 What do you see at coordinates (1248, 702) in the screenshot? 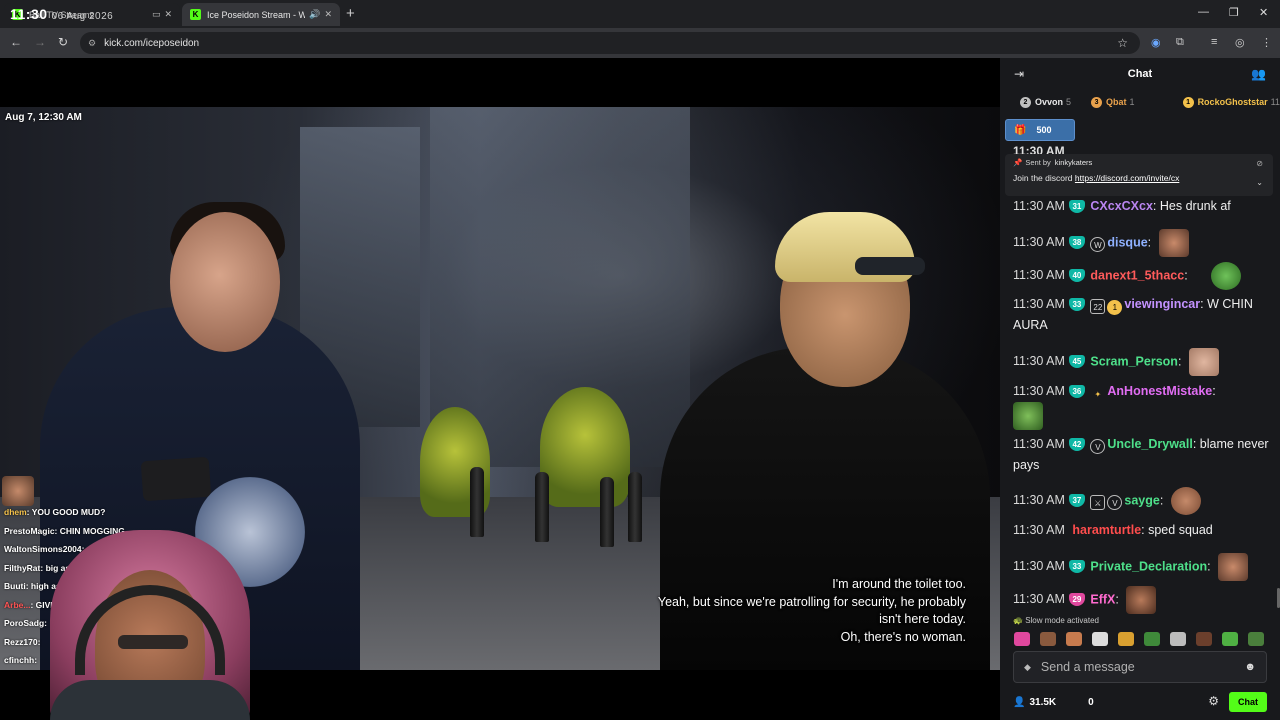
I see `chat-send-button: Chat` at bounding box center [1248, 702].